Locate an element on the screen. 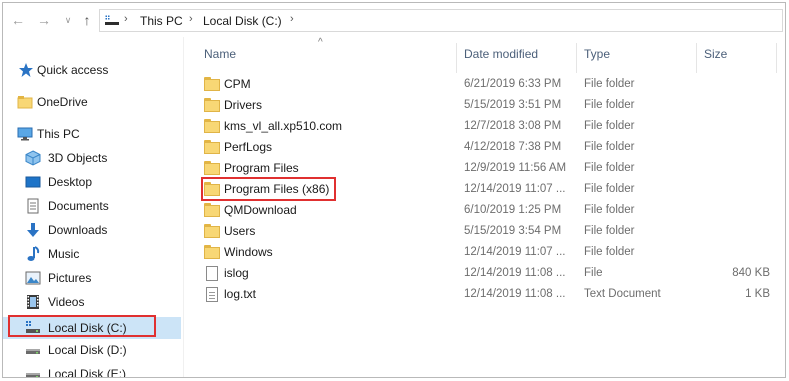 The width and height of the screenshot is (789, 381). file-date-modified: 4/12/2018 7:38 PM is located at coordinates (513, 147).